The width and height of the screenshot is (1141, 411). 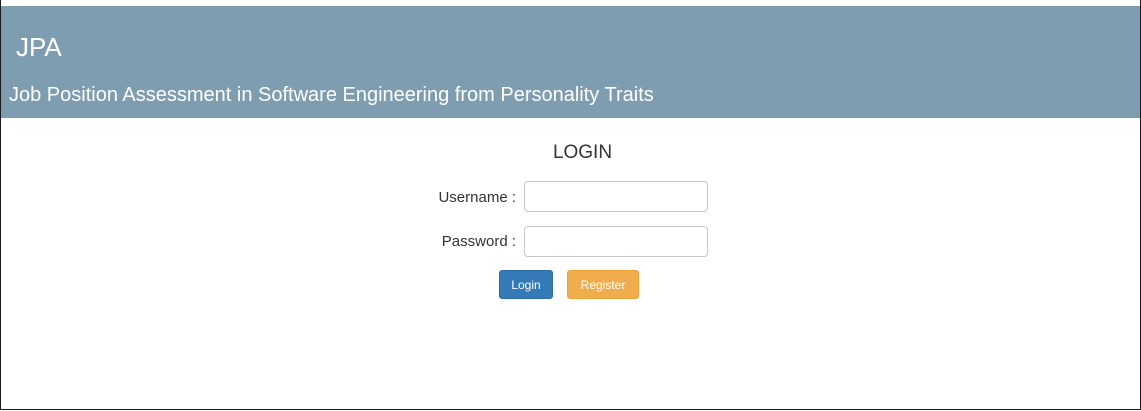 I want to click on password-input, so click(x=616, y=241).